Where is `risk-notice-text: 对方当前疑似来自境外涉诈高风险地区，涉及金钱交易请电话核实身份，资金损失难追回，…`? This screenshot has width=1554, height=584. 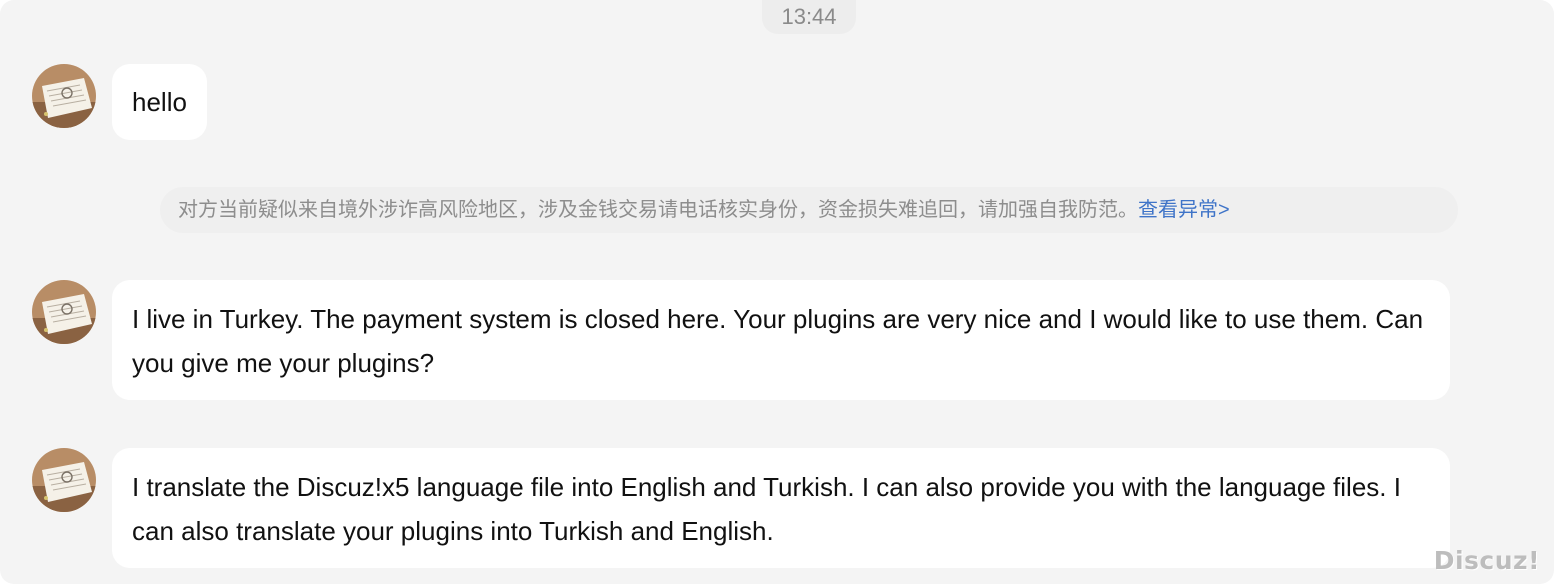
risk-notice-text: 对方当前疑似来自境外涉诈高风险地区，涉及金钱交易请电话核实身份，资金损失难追回，… is located at coordinates (658, 210).